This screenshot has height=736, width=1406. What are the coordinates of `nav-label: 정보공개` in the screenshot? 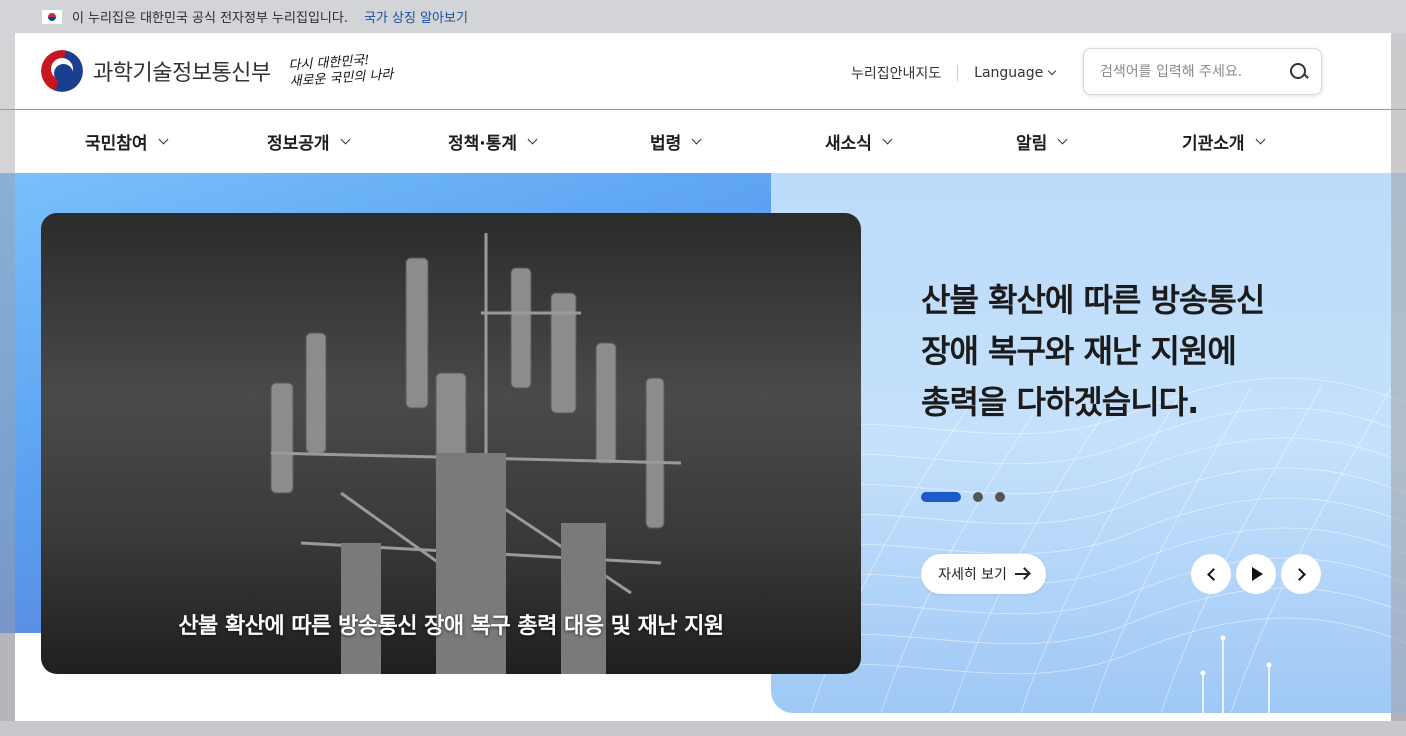 It's located at (298, 144).